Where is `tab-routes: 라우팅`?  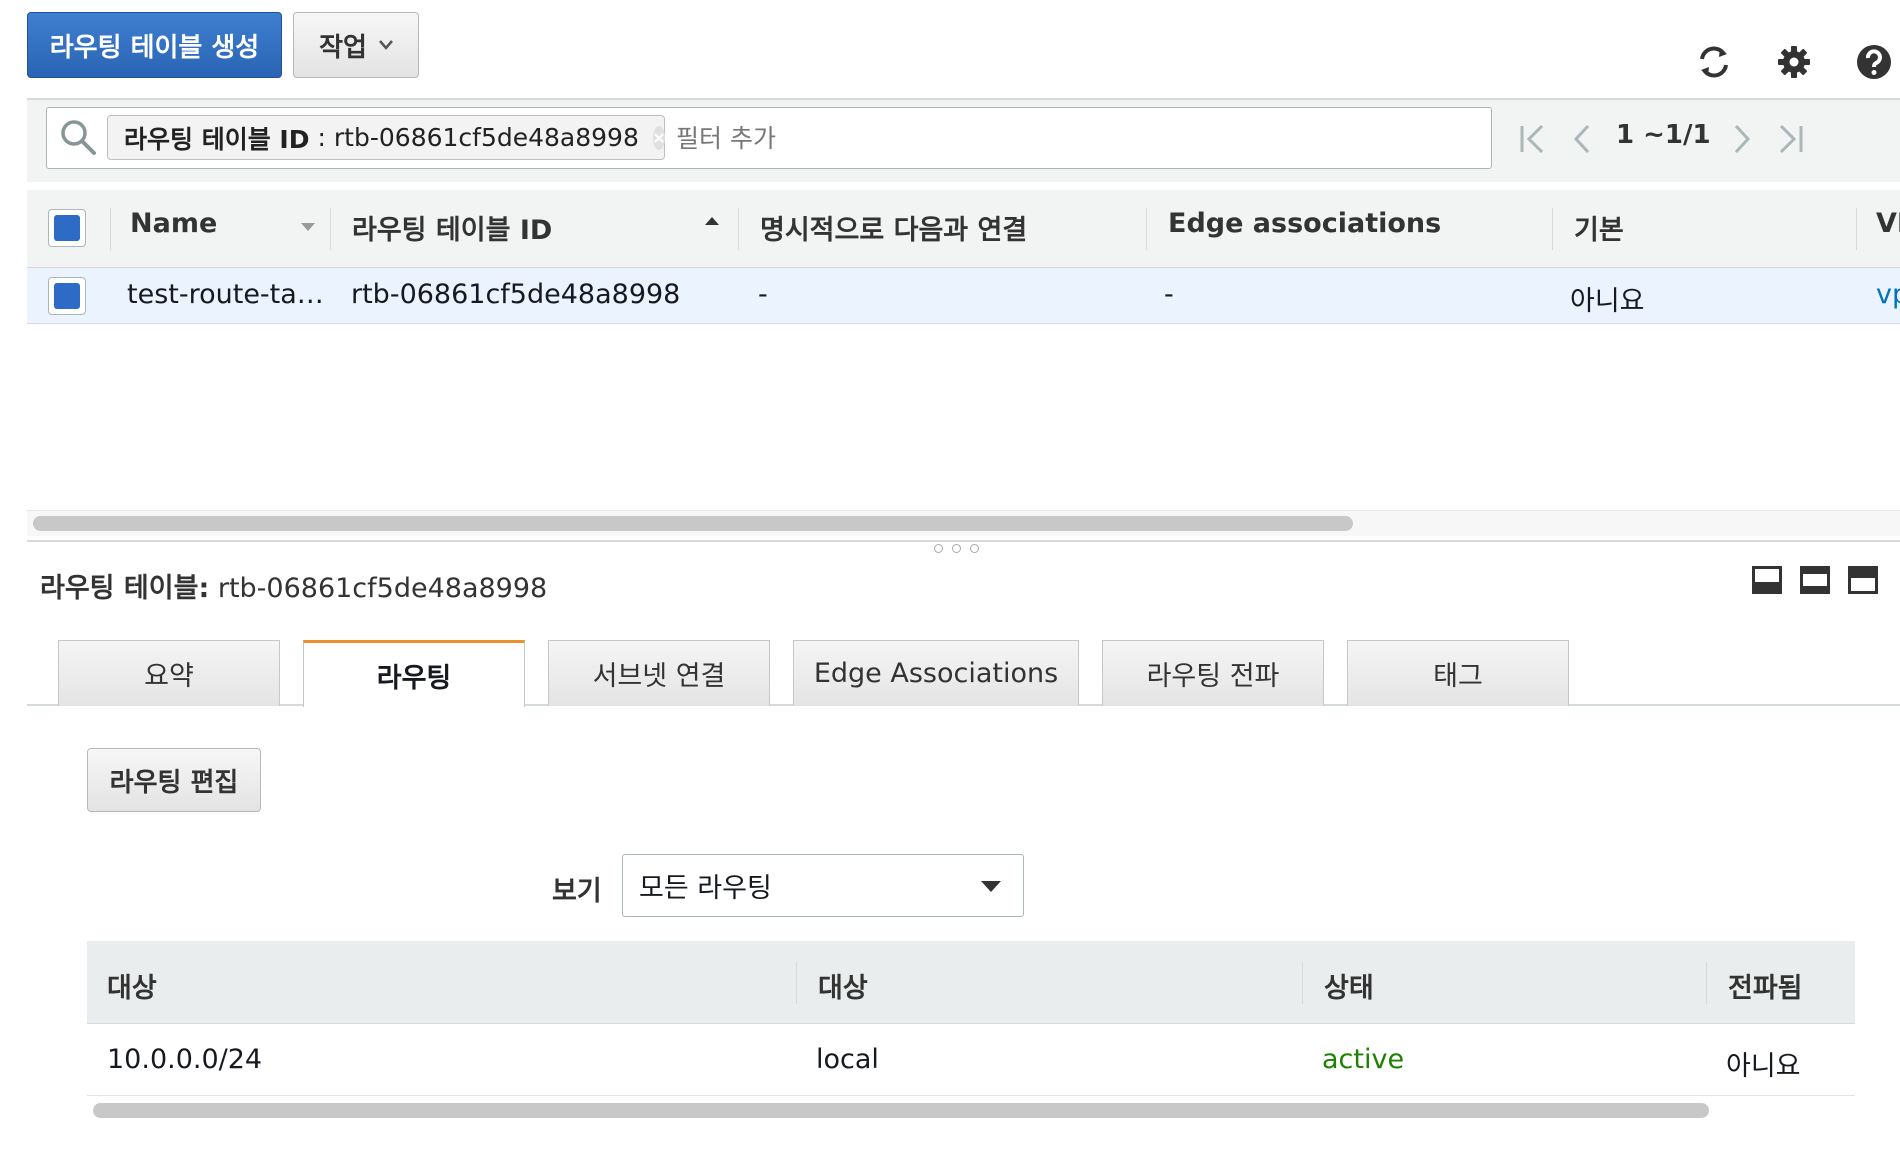
tab-routes: 라우팅 is located at coordinates (414, 673).